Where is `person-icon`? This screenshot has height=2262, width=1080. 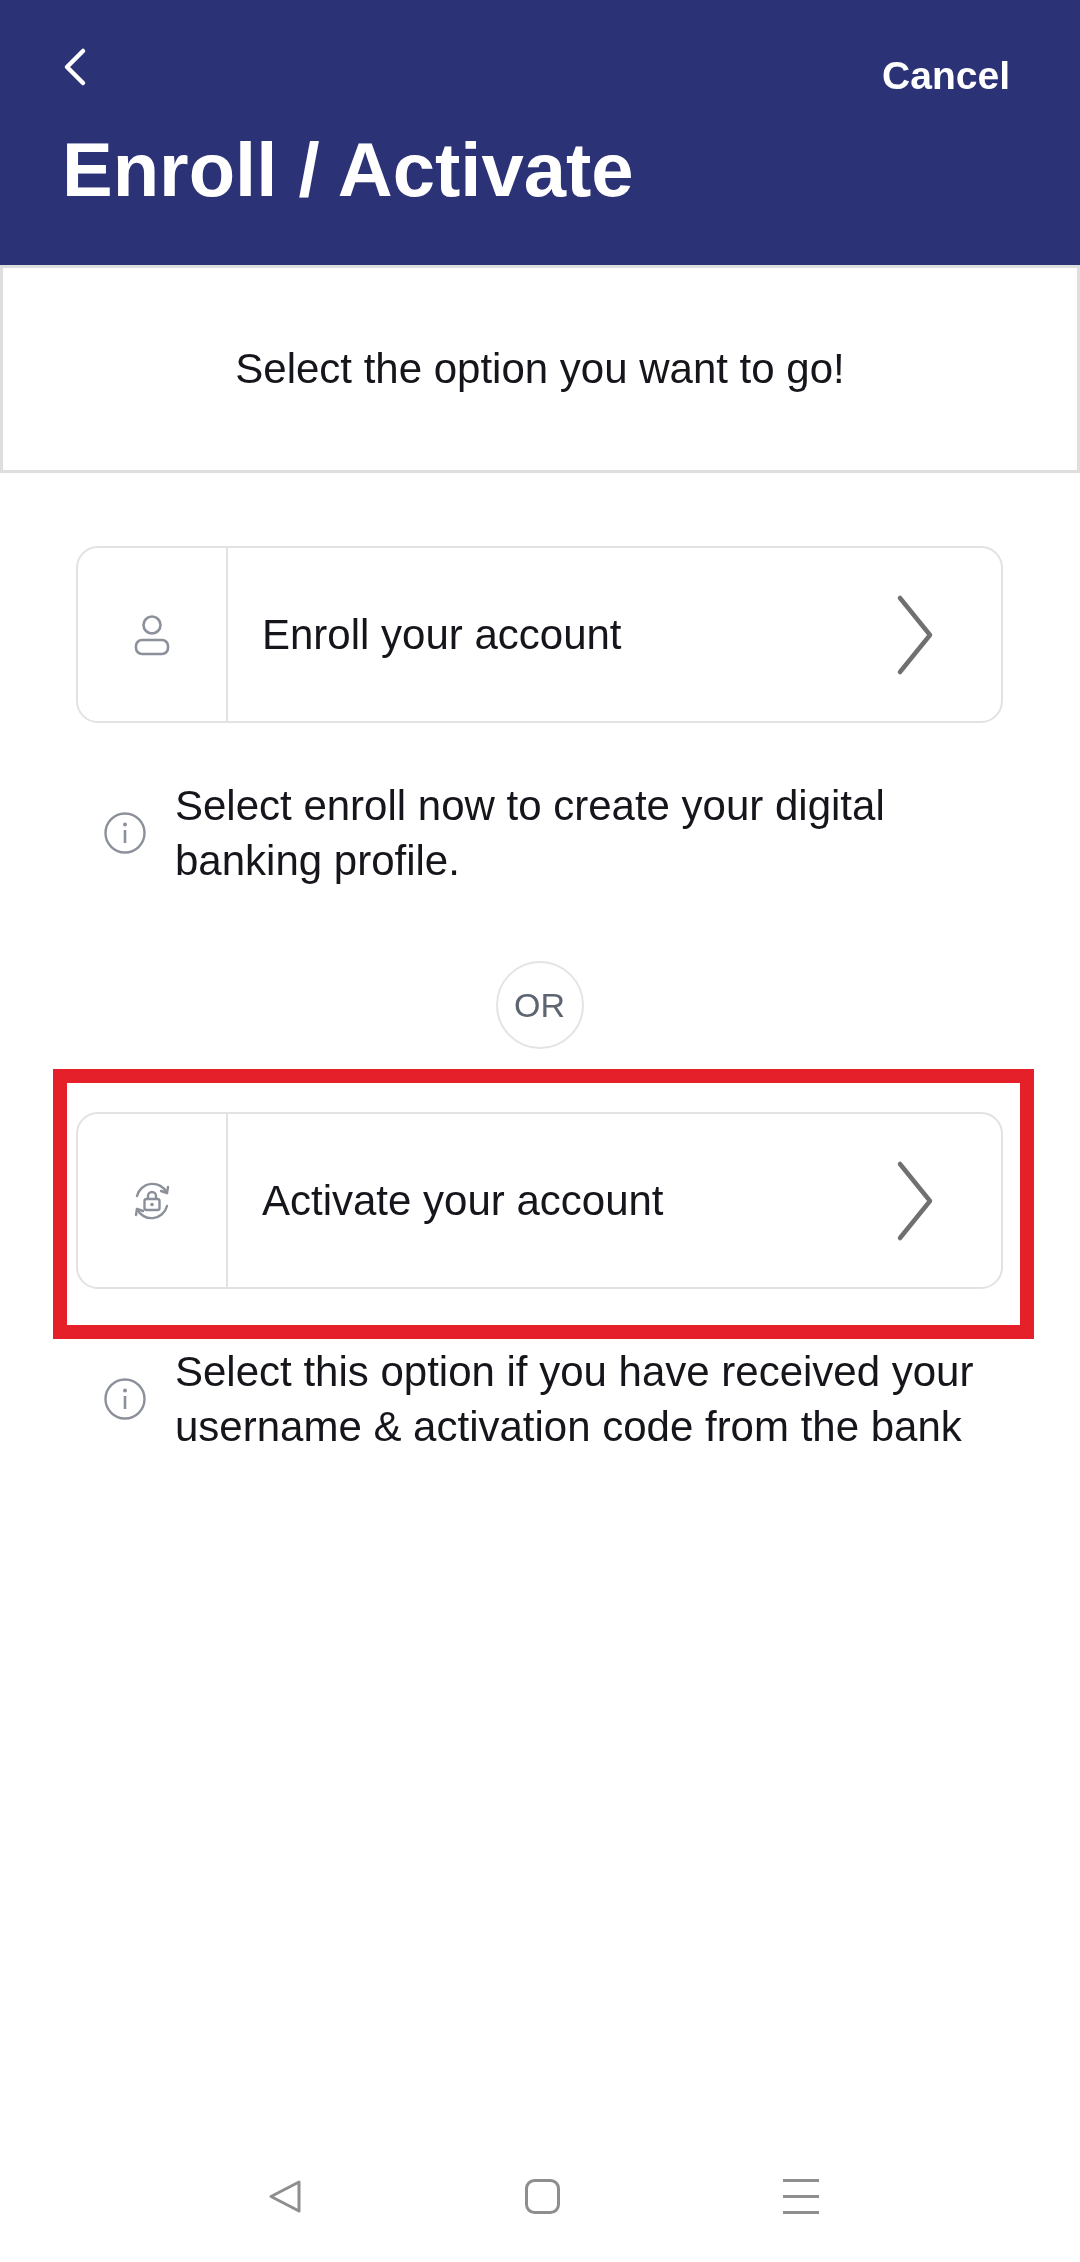
person-icon is located at coordinates (152, 634).